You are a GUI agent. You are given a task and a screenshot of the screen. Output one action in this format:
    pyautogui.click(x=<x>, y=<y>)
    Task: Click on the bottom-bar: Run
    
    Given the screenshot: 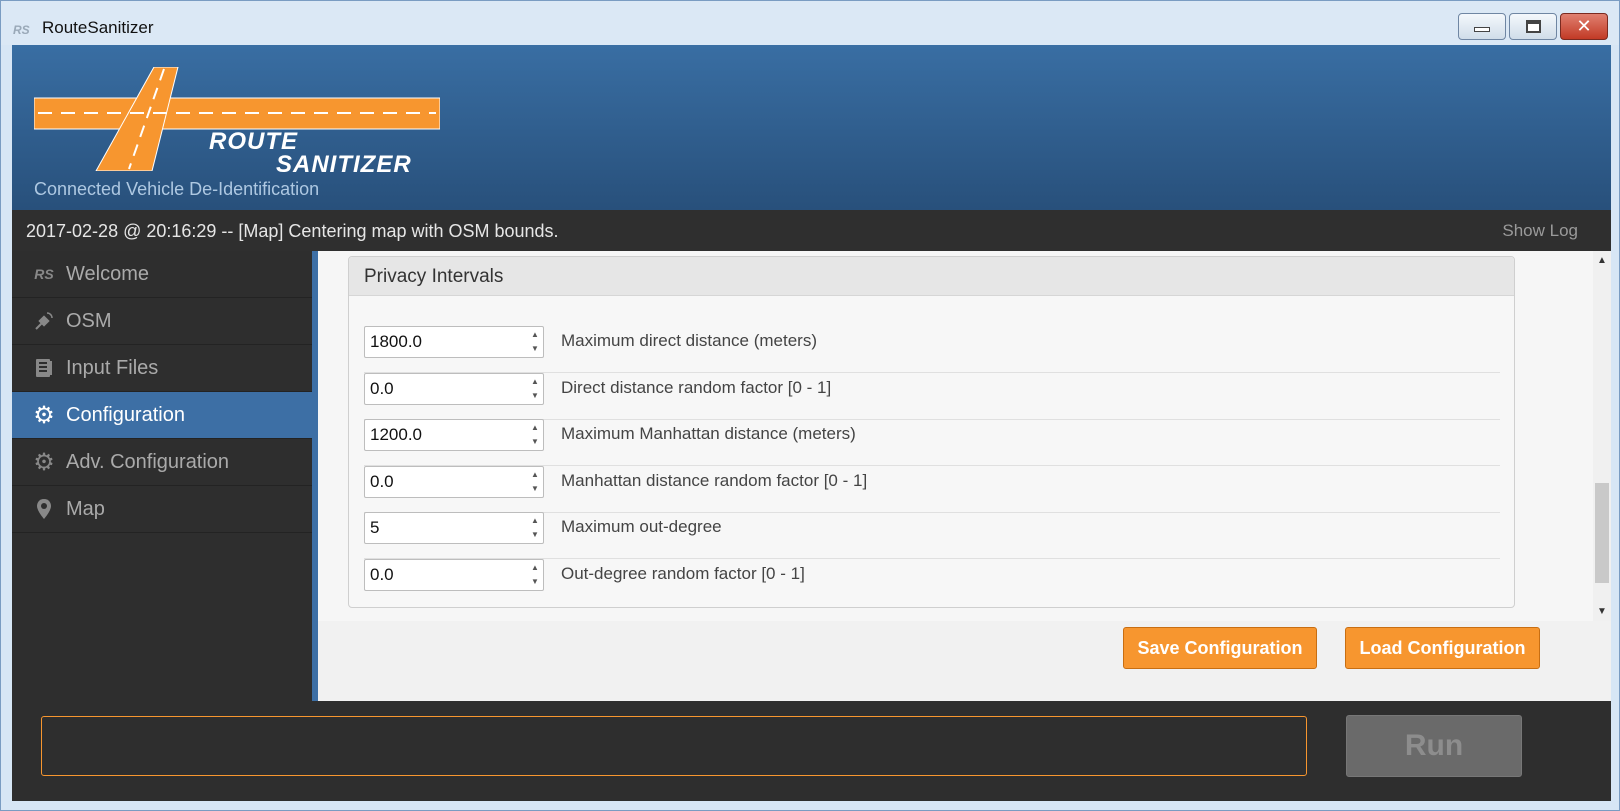 What is the action you would take?
    pyautogui.click(x=811, y=751)
    